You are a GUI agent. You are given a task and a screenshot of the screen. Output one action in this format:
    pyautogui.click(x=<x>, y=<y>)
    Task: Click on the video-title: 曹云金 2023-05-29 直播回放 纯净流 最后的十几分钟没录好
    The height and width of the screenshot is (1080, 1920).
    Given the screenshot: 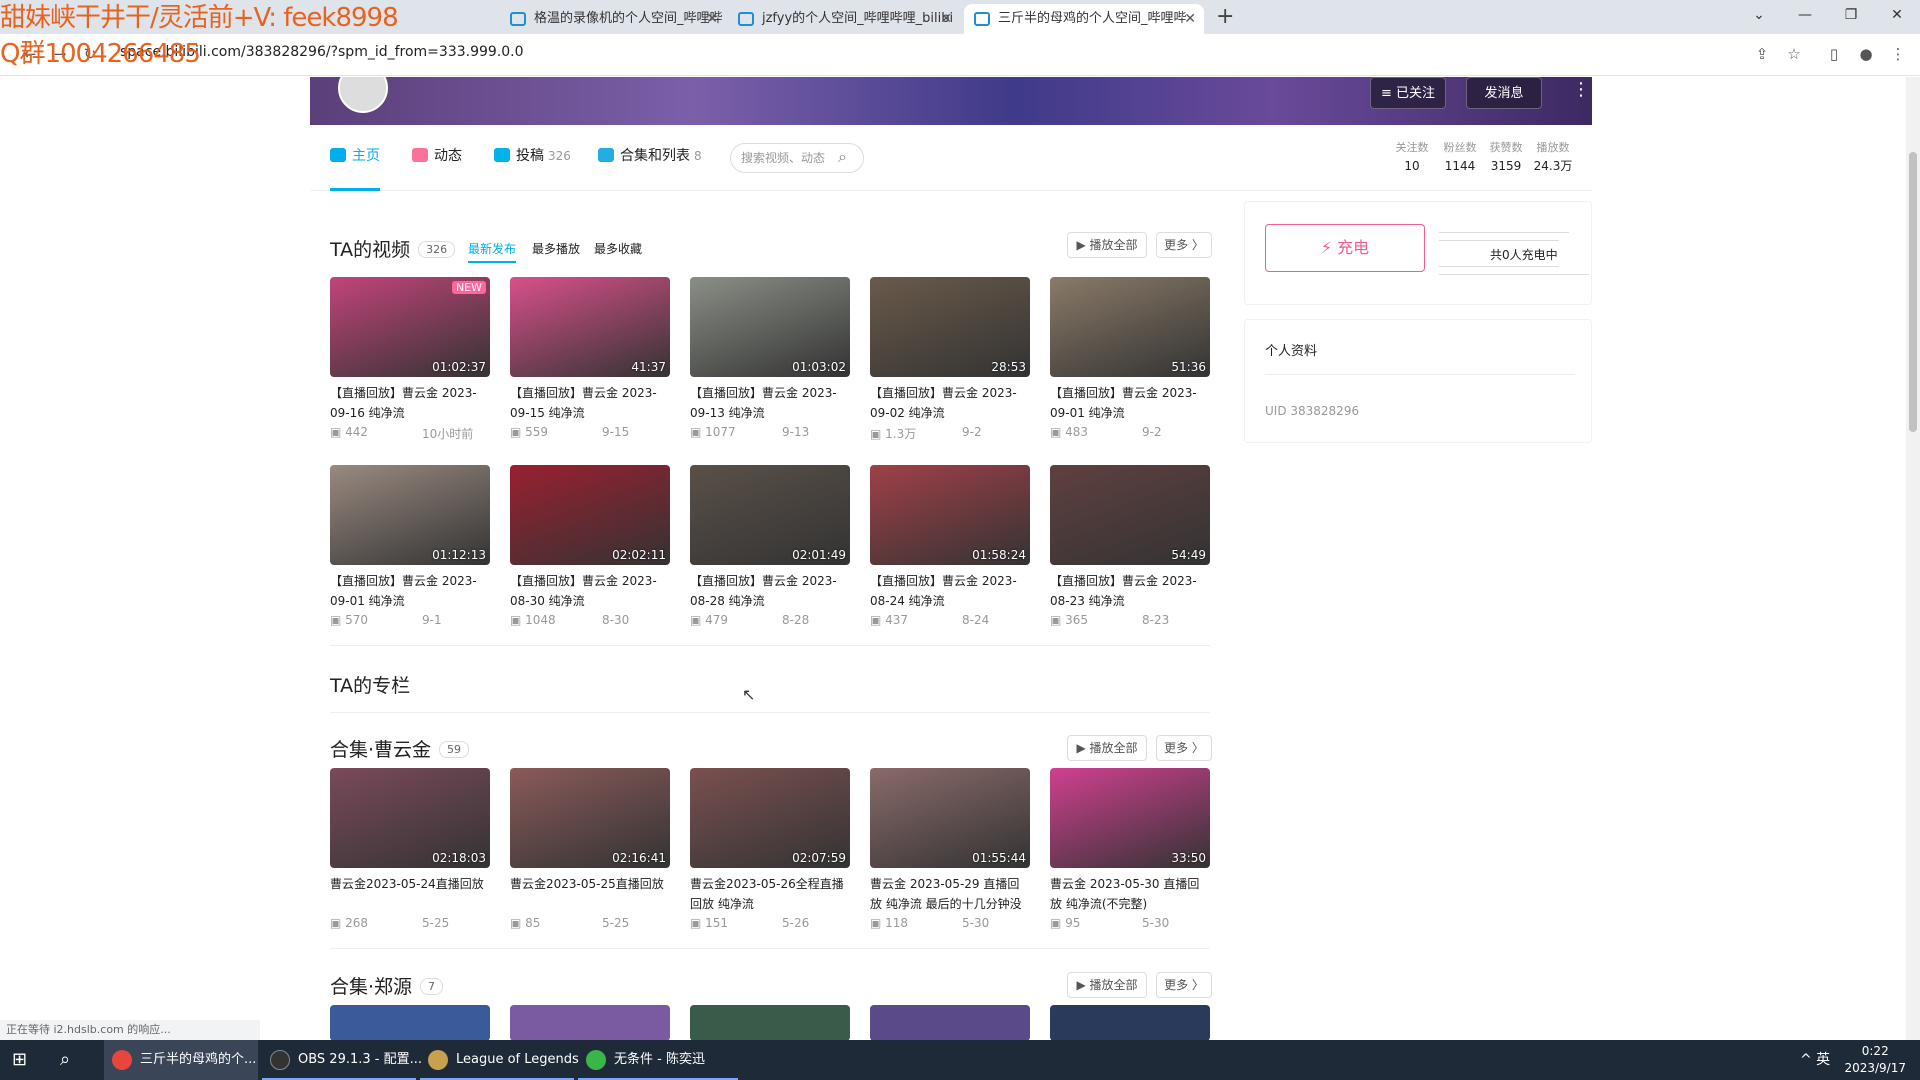 What is the action you would take?
    pyautogui.click(x=950, y=894)
    